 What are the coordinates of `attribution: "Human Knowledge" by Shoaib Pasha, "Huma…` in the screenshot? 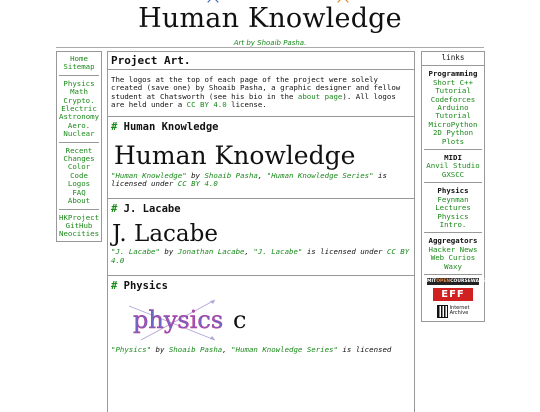 It's located at (249, 179).